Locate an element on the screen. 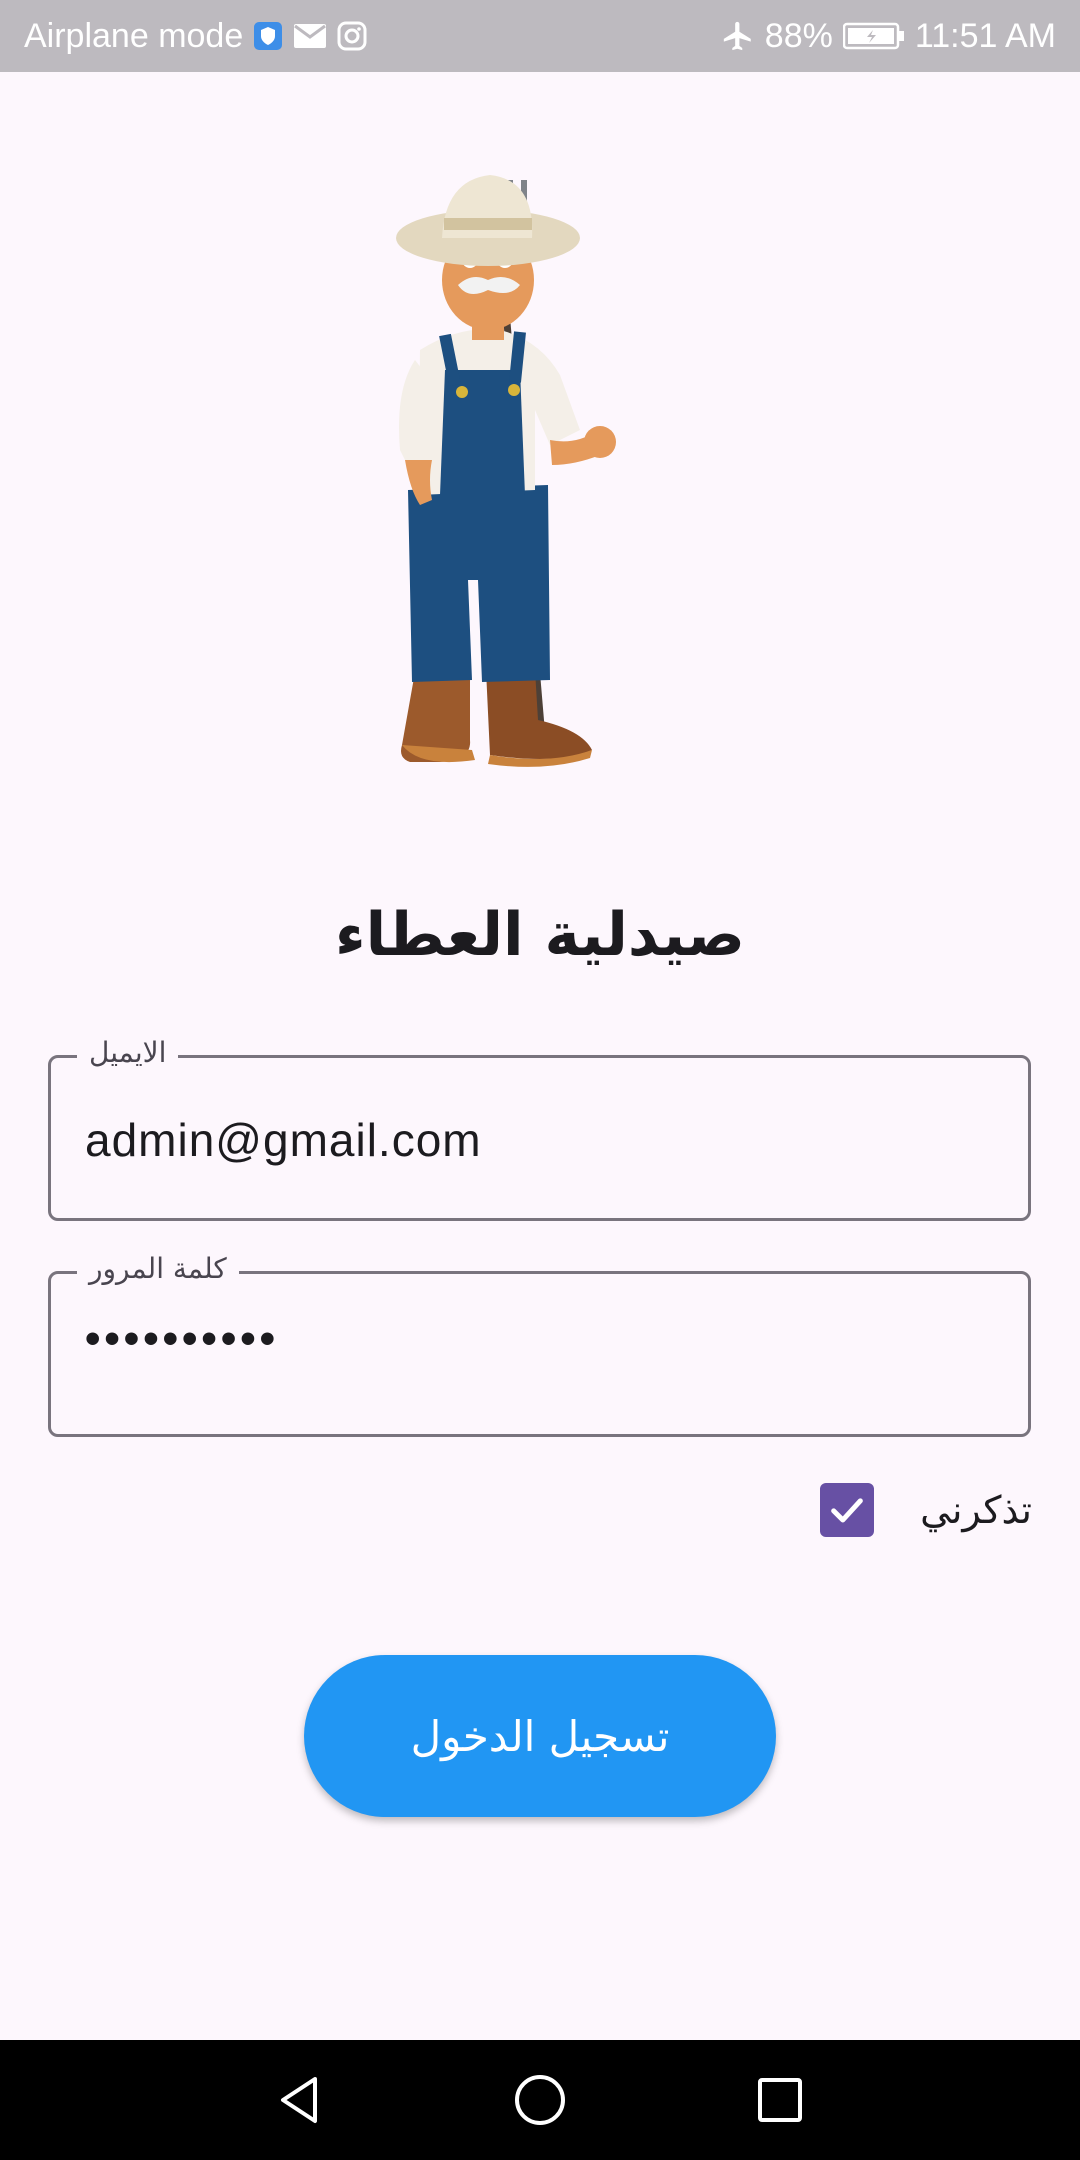 The height and width of the screenshot is (2160, 1080). airplane-icon is located at coordinates (738, 36).